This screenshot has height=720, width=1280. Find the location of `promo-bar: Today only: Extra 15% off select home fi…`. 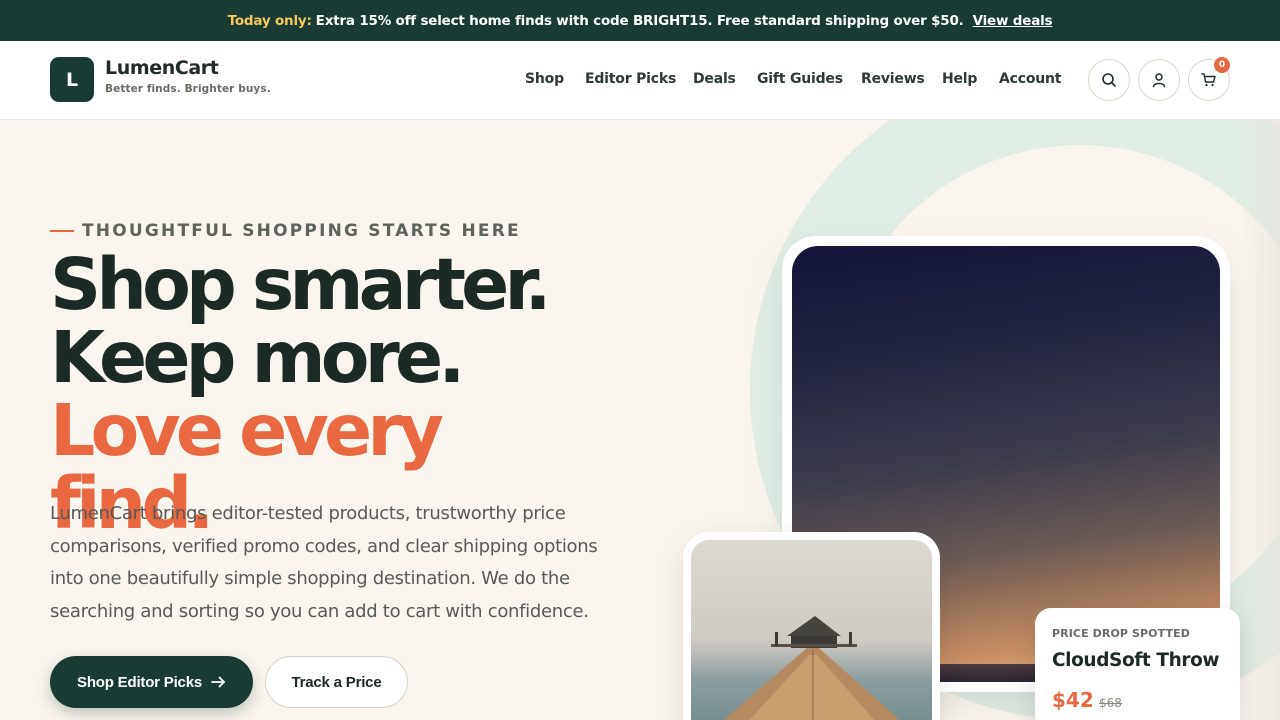

promo-bar: Today only: Extra 15% off select home fi… is located at coordinates (640, 20).